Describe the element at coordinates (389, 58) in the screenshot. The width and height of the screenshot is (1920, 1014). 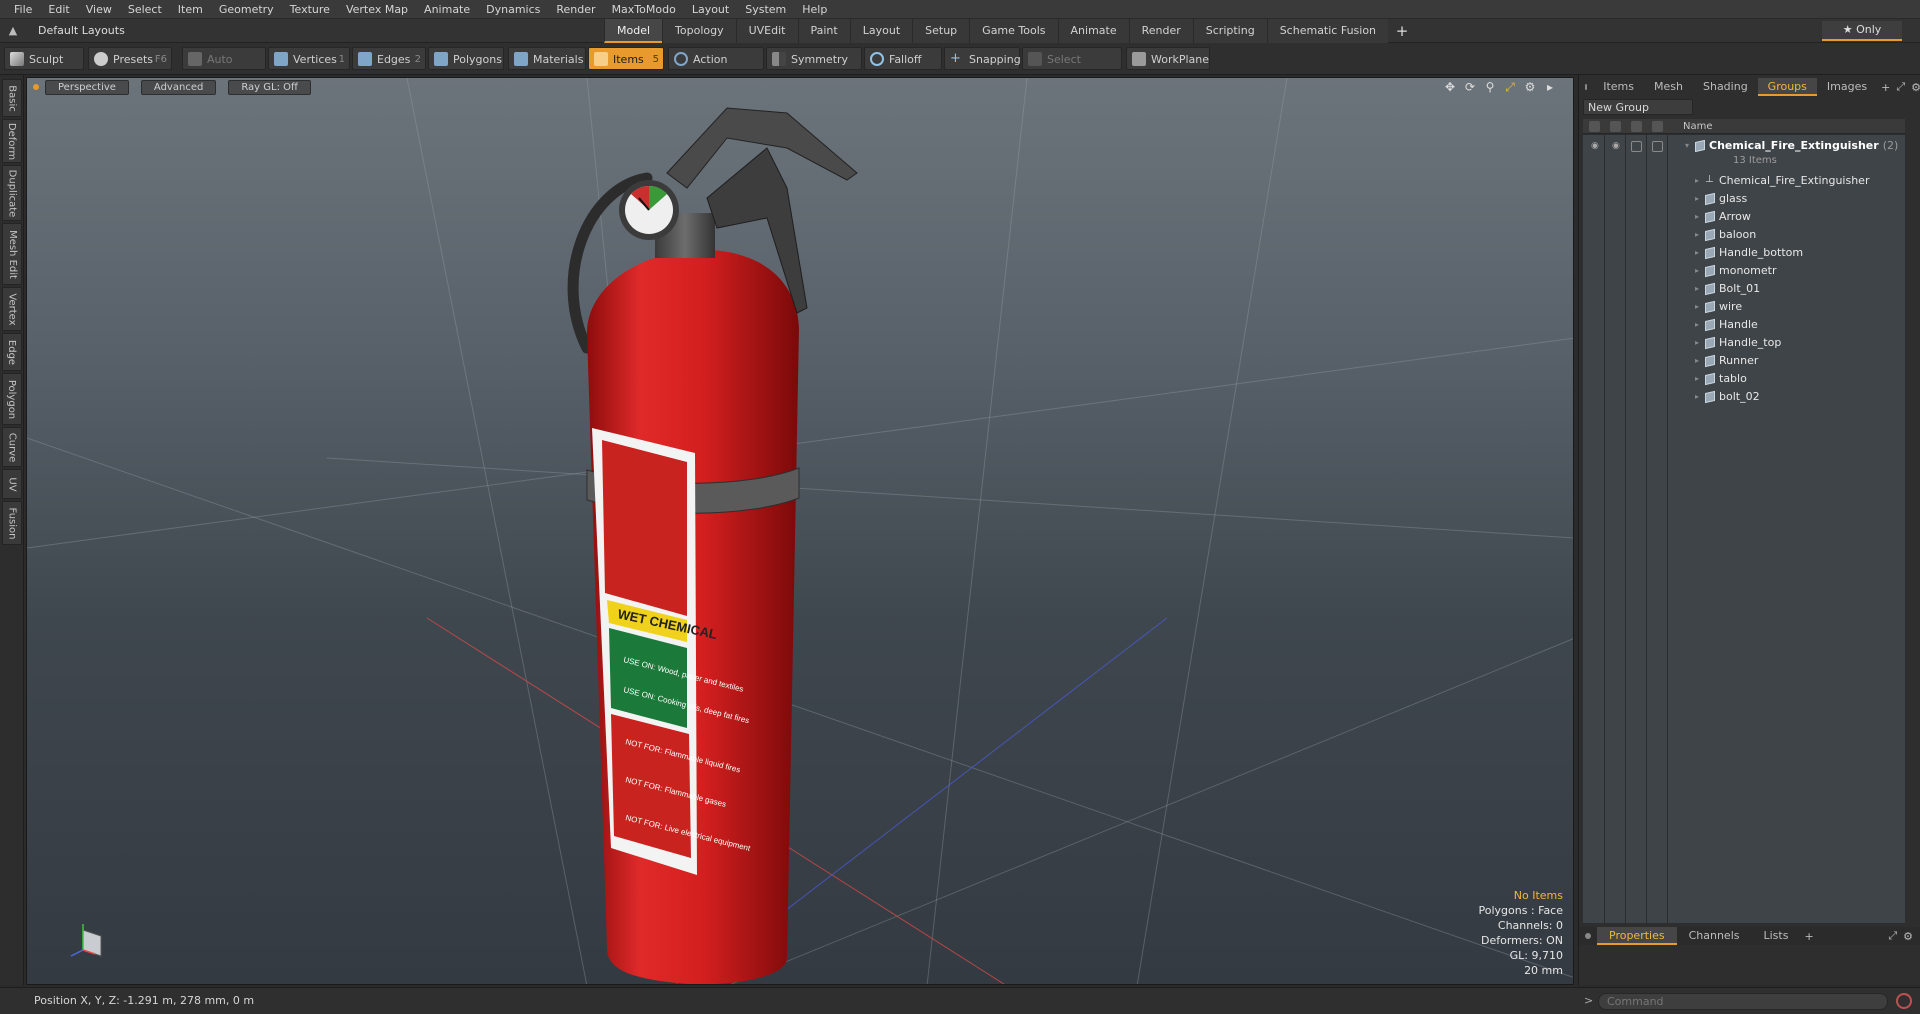
I see `edges-button: Edges 2` at that location.